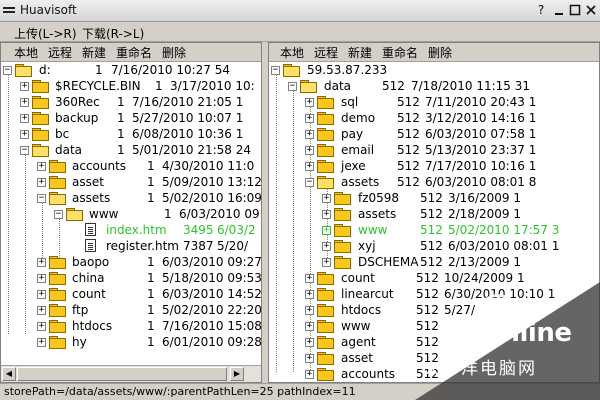  I want to click on menu-upload: 上传(L->R), so click(45, 33).